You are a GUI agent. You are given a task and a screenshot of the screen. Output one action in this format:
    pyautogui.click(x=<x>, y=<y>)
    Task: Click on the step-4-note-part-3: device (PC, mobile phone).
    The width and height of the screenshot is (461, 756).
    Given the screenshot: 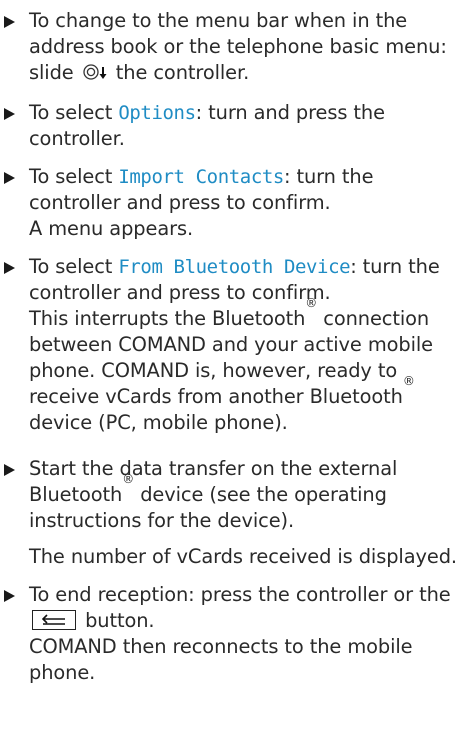 What is the action you would take?
    pyautogui.click(x=158, y=422)
    